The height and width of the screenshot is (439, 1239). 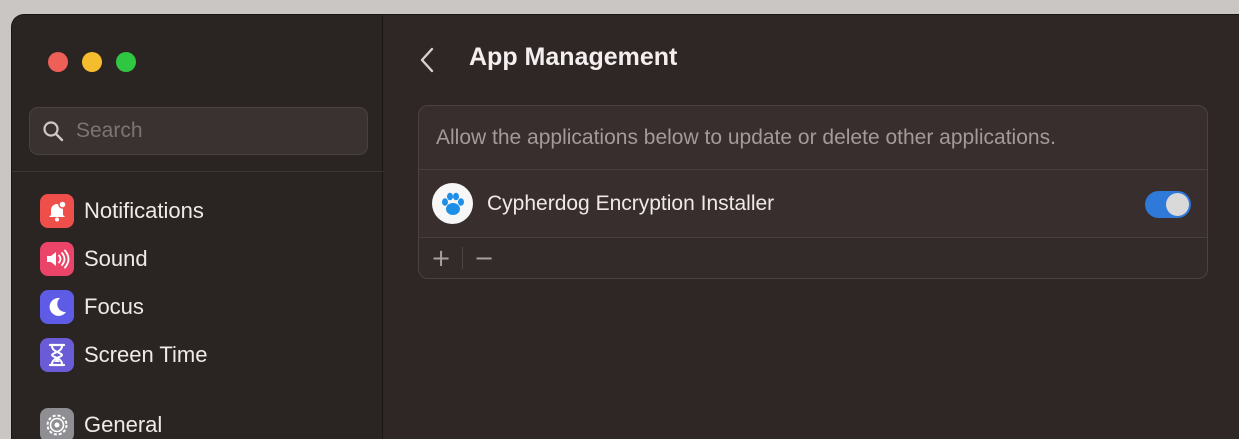 What do you see at coordinates (57, 211) in the screenshot?
I see `bell-badge-icon` at bounding box center [57, 211].